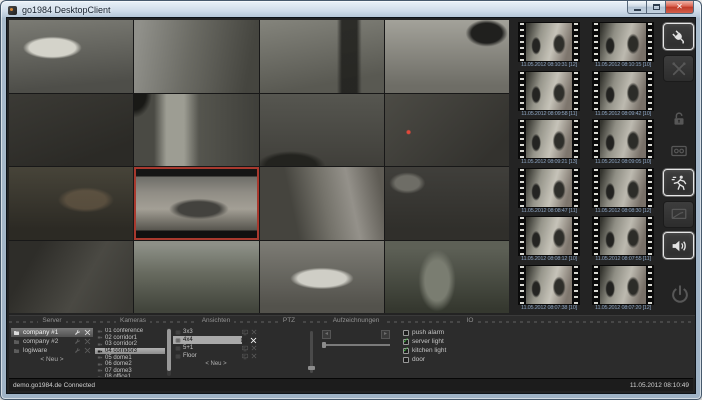  Describe the element at coordinates (623, 240) in the screenshot. I see `recording-thumbnail: 11.05.2012 08:07:55 [11]` at that location.